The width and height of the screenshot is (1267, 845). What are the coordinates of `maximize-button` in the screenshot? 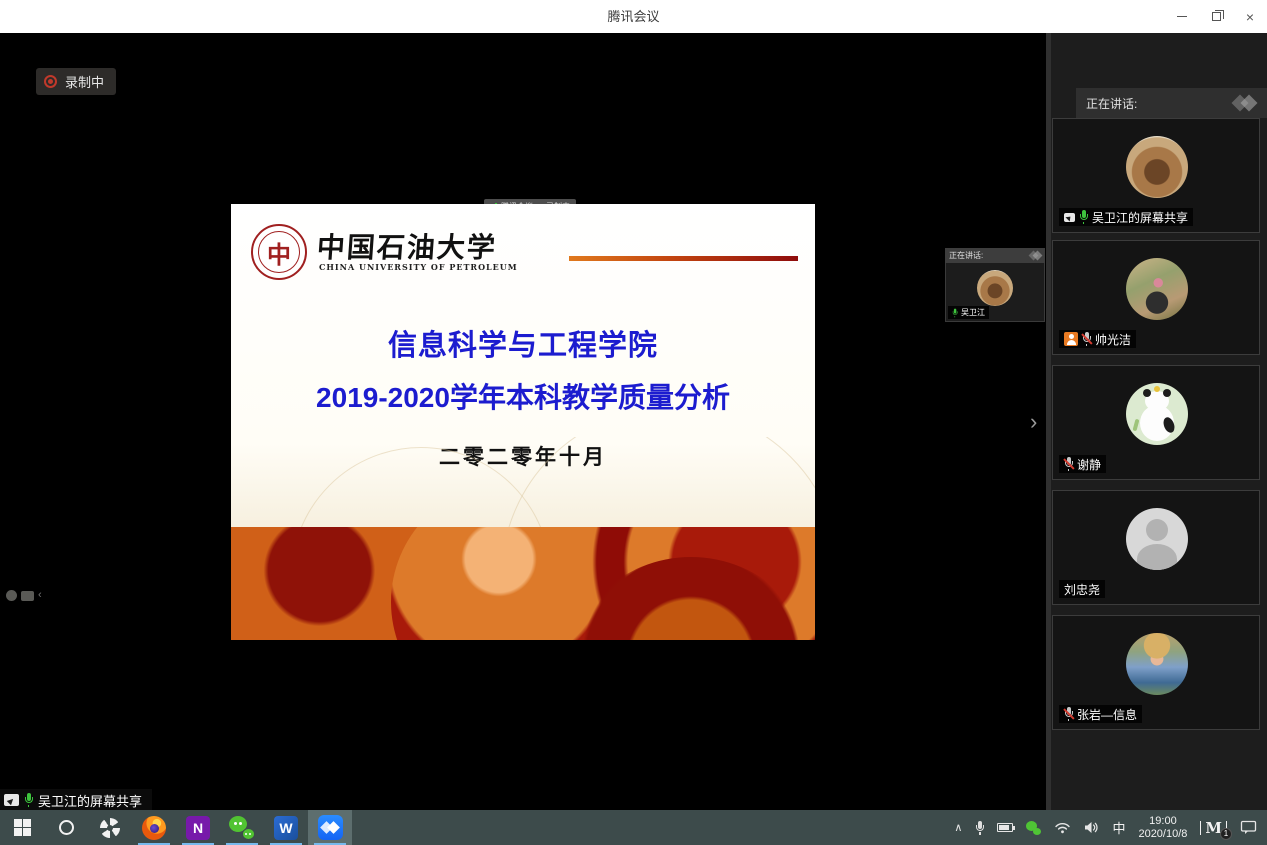 It's located at (1216, 16).